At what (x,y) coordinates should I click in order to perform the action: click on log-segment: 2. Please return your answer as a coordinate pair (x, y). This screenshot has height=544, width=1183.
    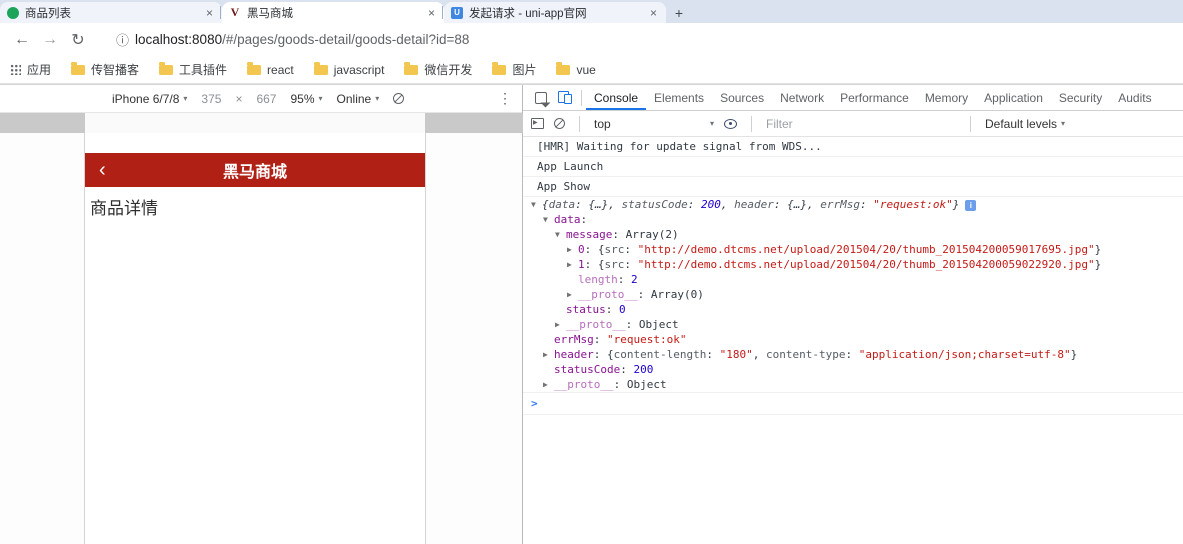
    Looking at the image, I should click on (634, 279).